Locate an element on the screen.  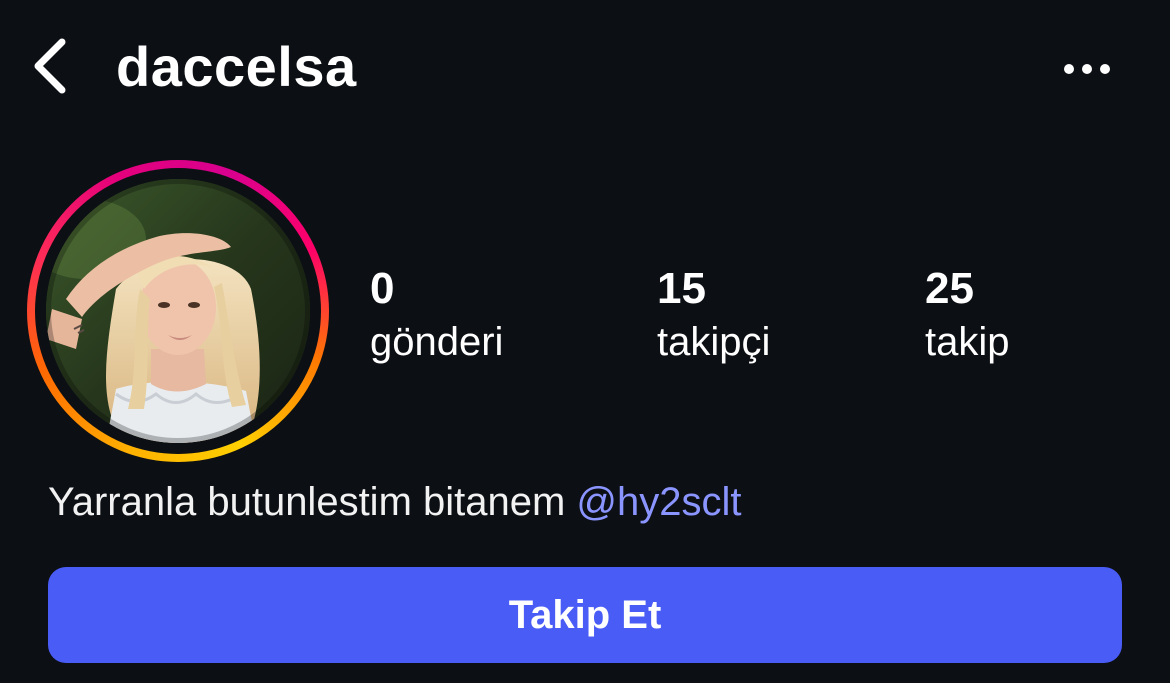
follow-button-label: Takip Et is located at coordinates (585, 614).